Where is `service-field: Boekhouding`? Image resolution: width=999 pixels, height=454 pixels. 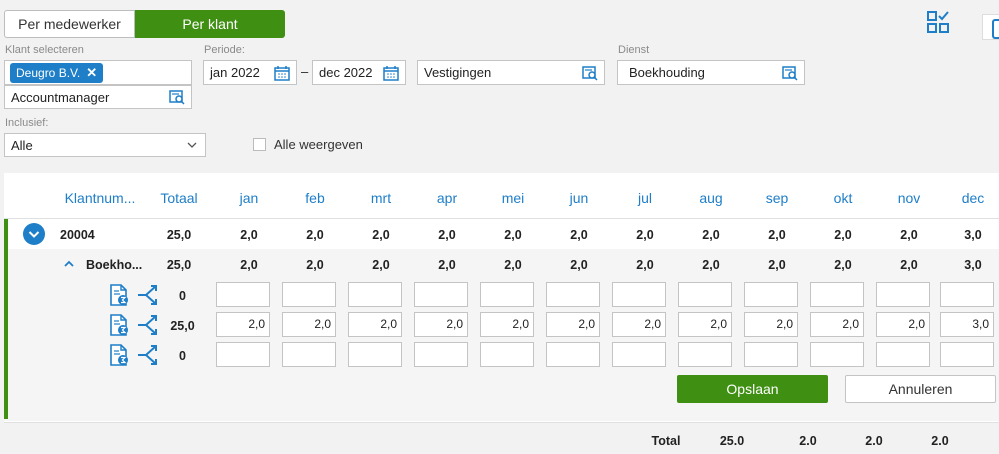
service-field: Boekhouding is located at coordinates (711, 72).